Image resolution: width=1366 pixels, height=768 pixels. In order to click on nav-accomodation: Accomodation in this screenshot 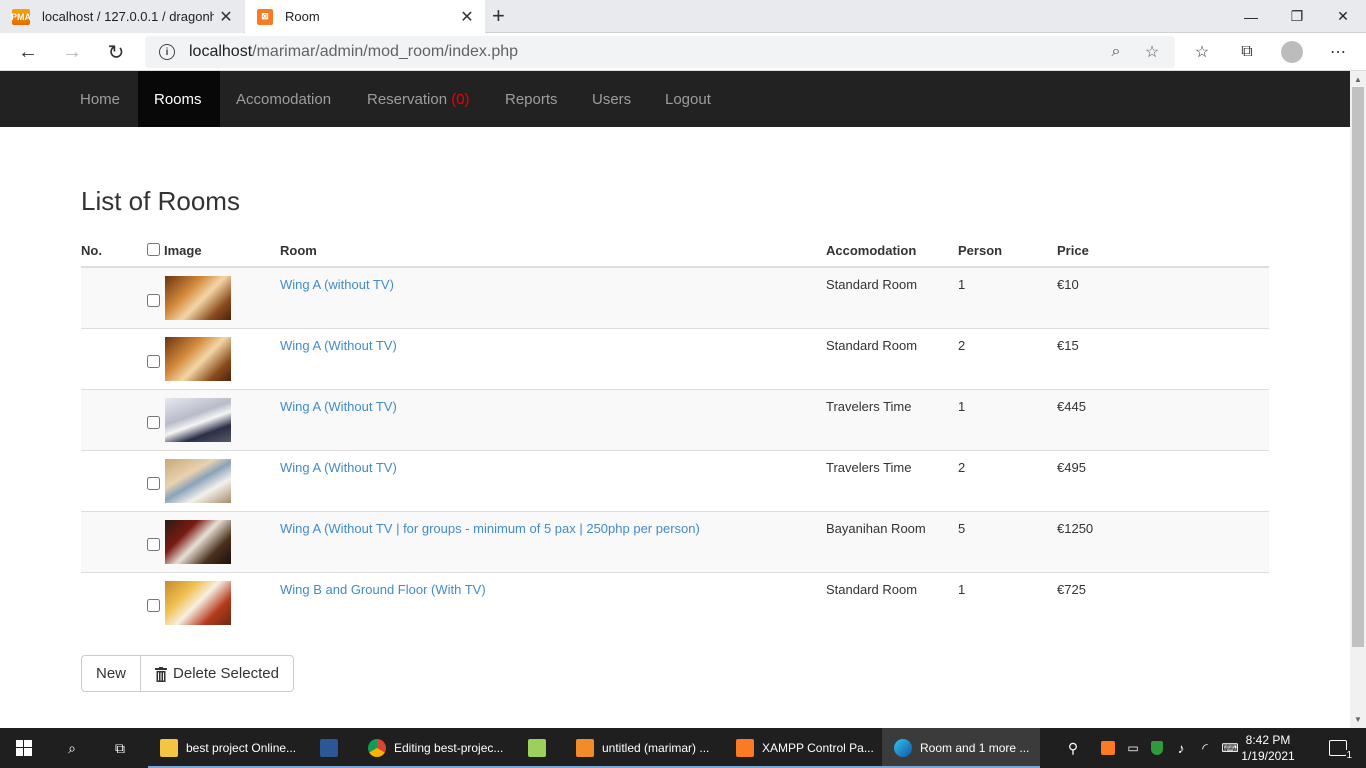, I will do `click(283, 99)`.